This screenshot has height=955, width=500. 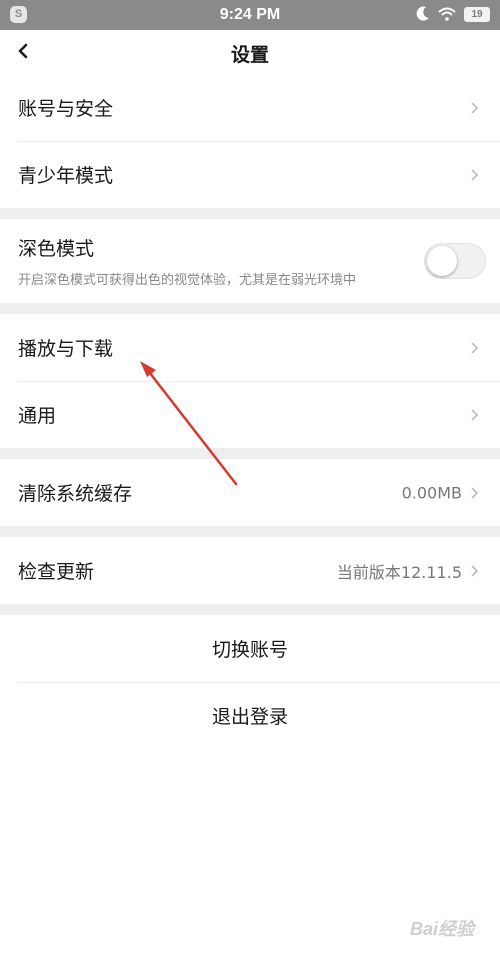 I want to click on wifi-icon, so click(x=447, y=14).